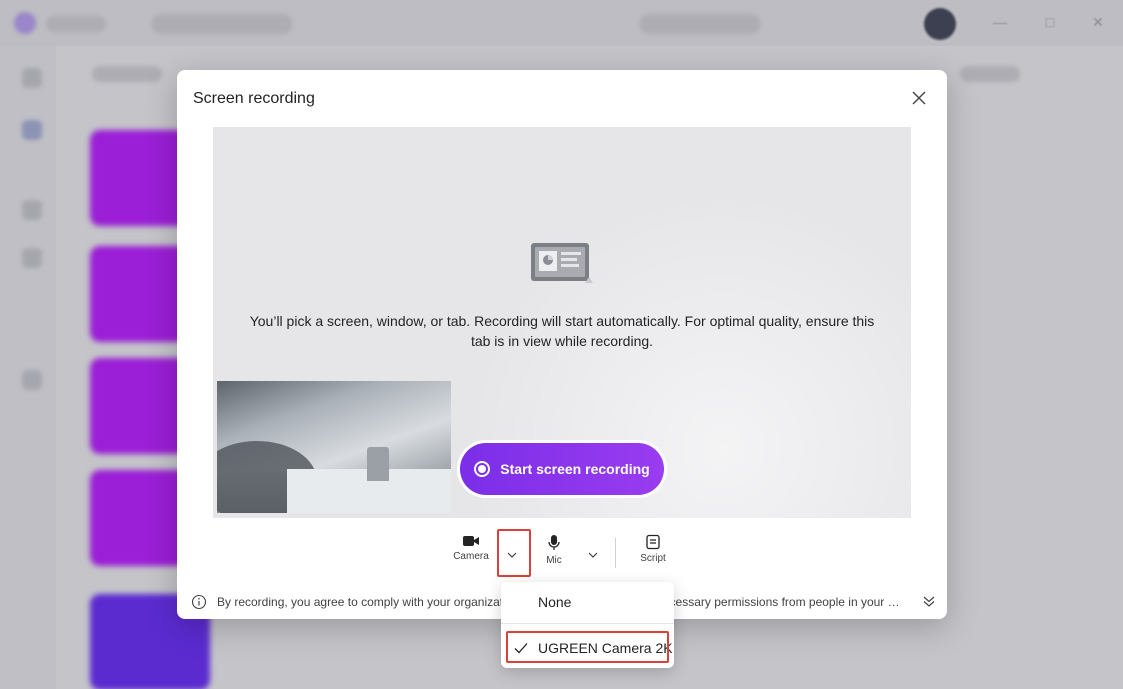  Describe the element at coordinates (940, 24) in the screenshot. I see `background-avatar` at that location.